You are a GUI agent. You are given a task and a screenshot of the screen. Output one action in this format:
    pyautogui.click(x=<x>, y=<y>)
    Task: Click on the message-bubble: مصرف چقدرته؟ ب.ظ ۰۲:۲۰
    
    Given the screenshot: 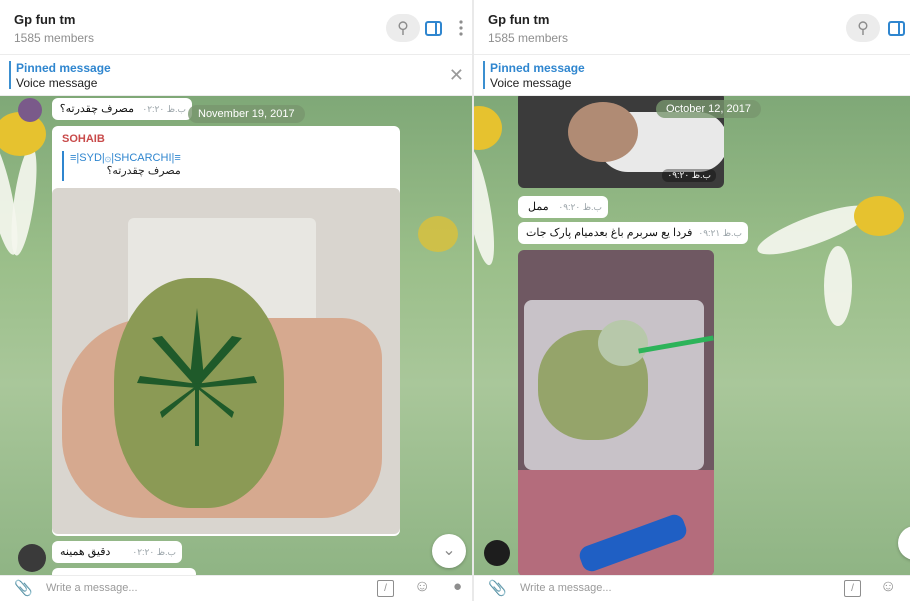 What is the action you would take?
    pyautogui.click(x=122, y=109)
    